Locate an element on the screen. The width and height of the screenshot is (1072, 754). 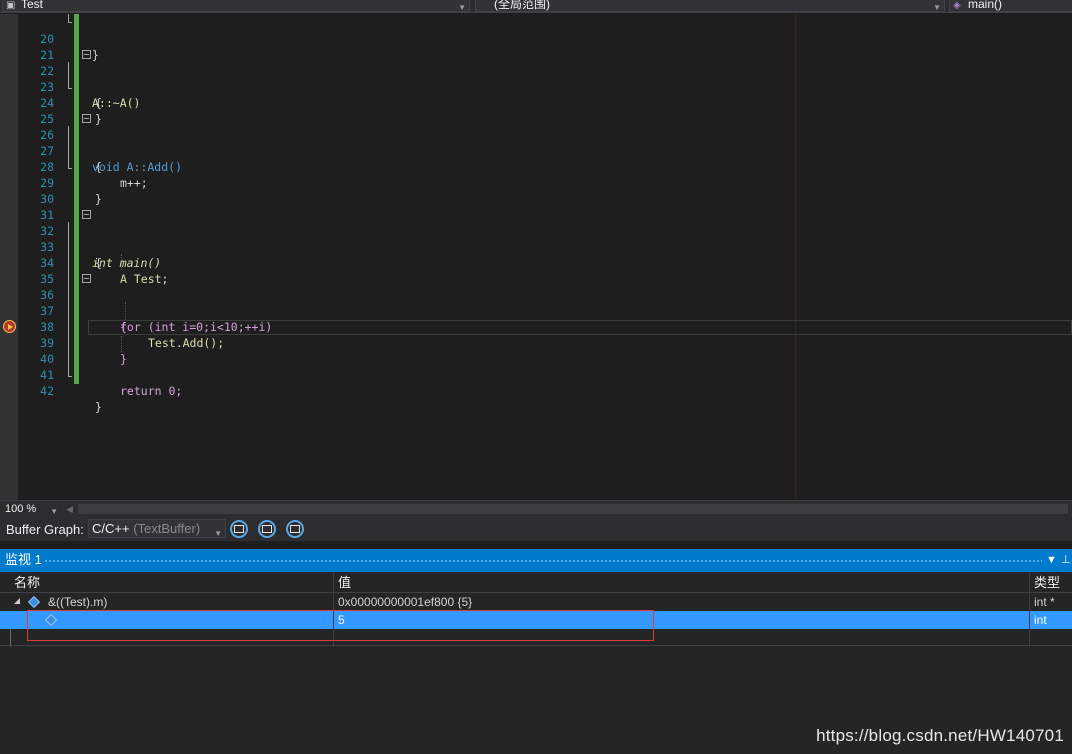
code-line: 35 is located at coordinates (545, 270).